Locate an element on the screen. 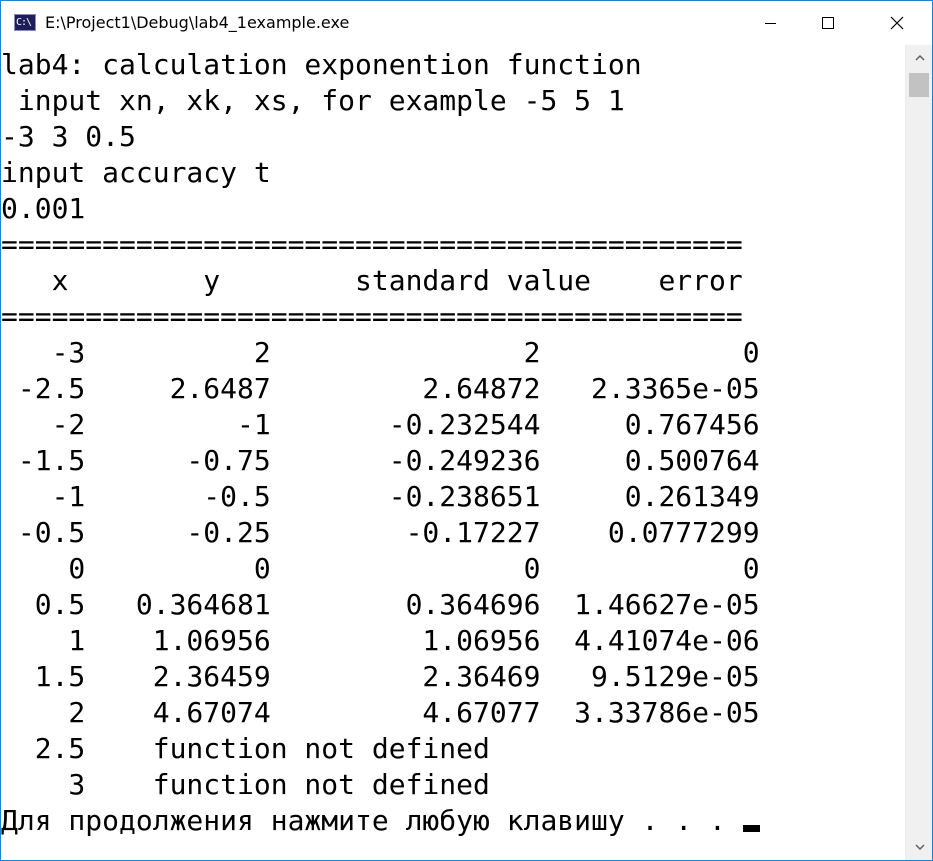  table-row: 3 function not defined is located at coordinates (245, 784).